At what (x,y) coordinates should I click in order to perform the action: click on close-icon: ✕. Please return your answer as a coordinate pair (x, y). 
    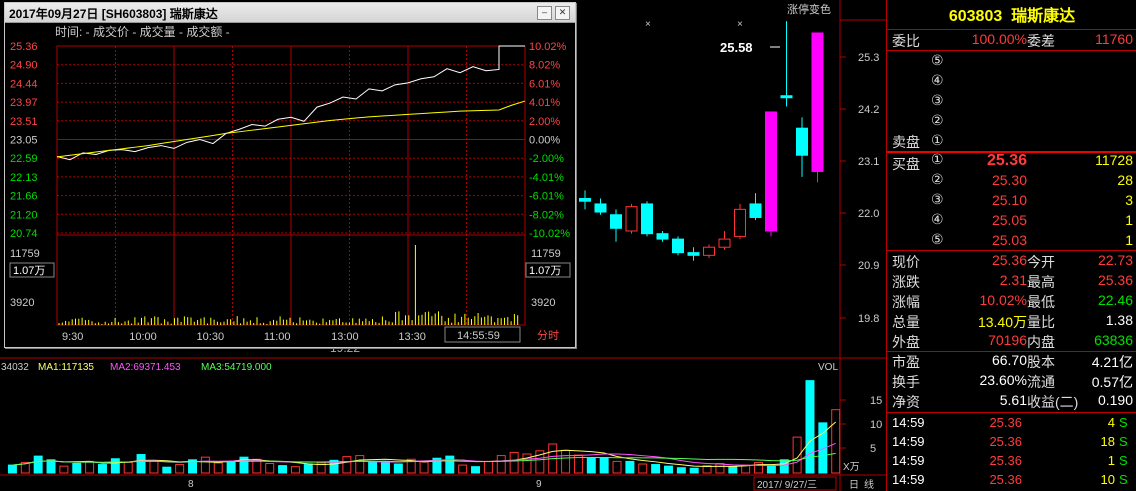
    Looking at the image, I should click on (562, 13).